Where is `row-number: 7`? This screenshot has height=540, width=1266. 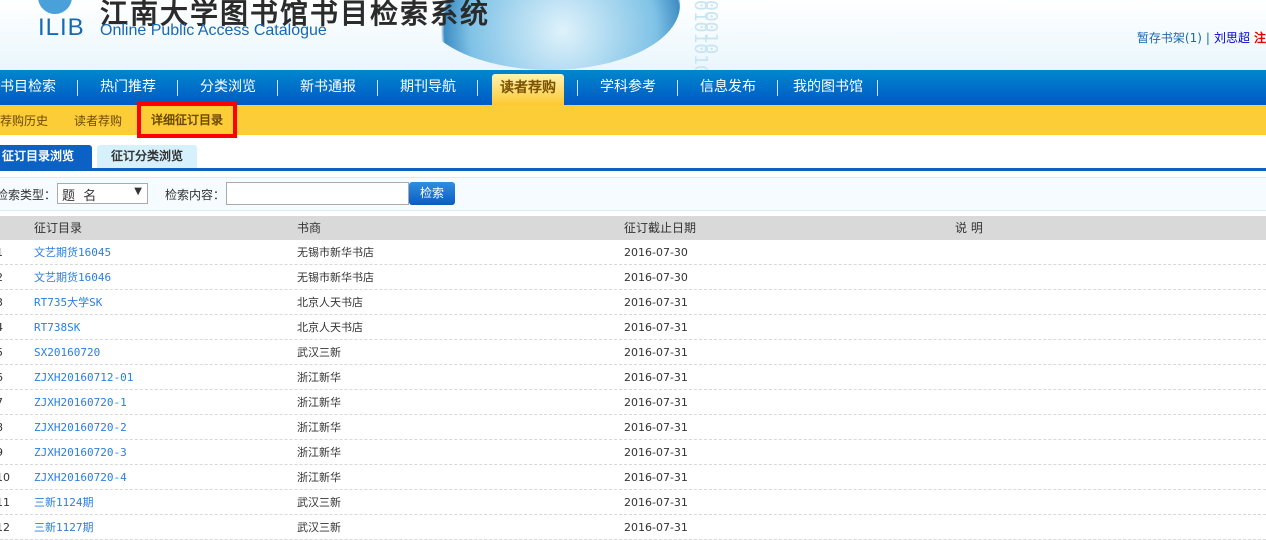 row-number: 7 is located at coordinates (1, 402).